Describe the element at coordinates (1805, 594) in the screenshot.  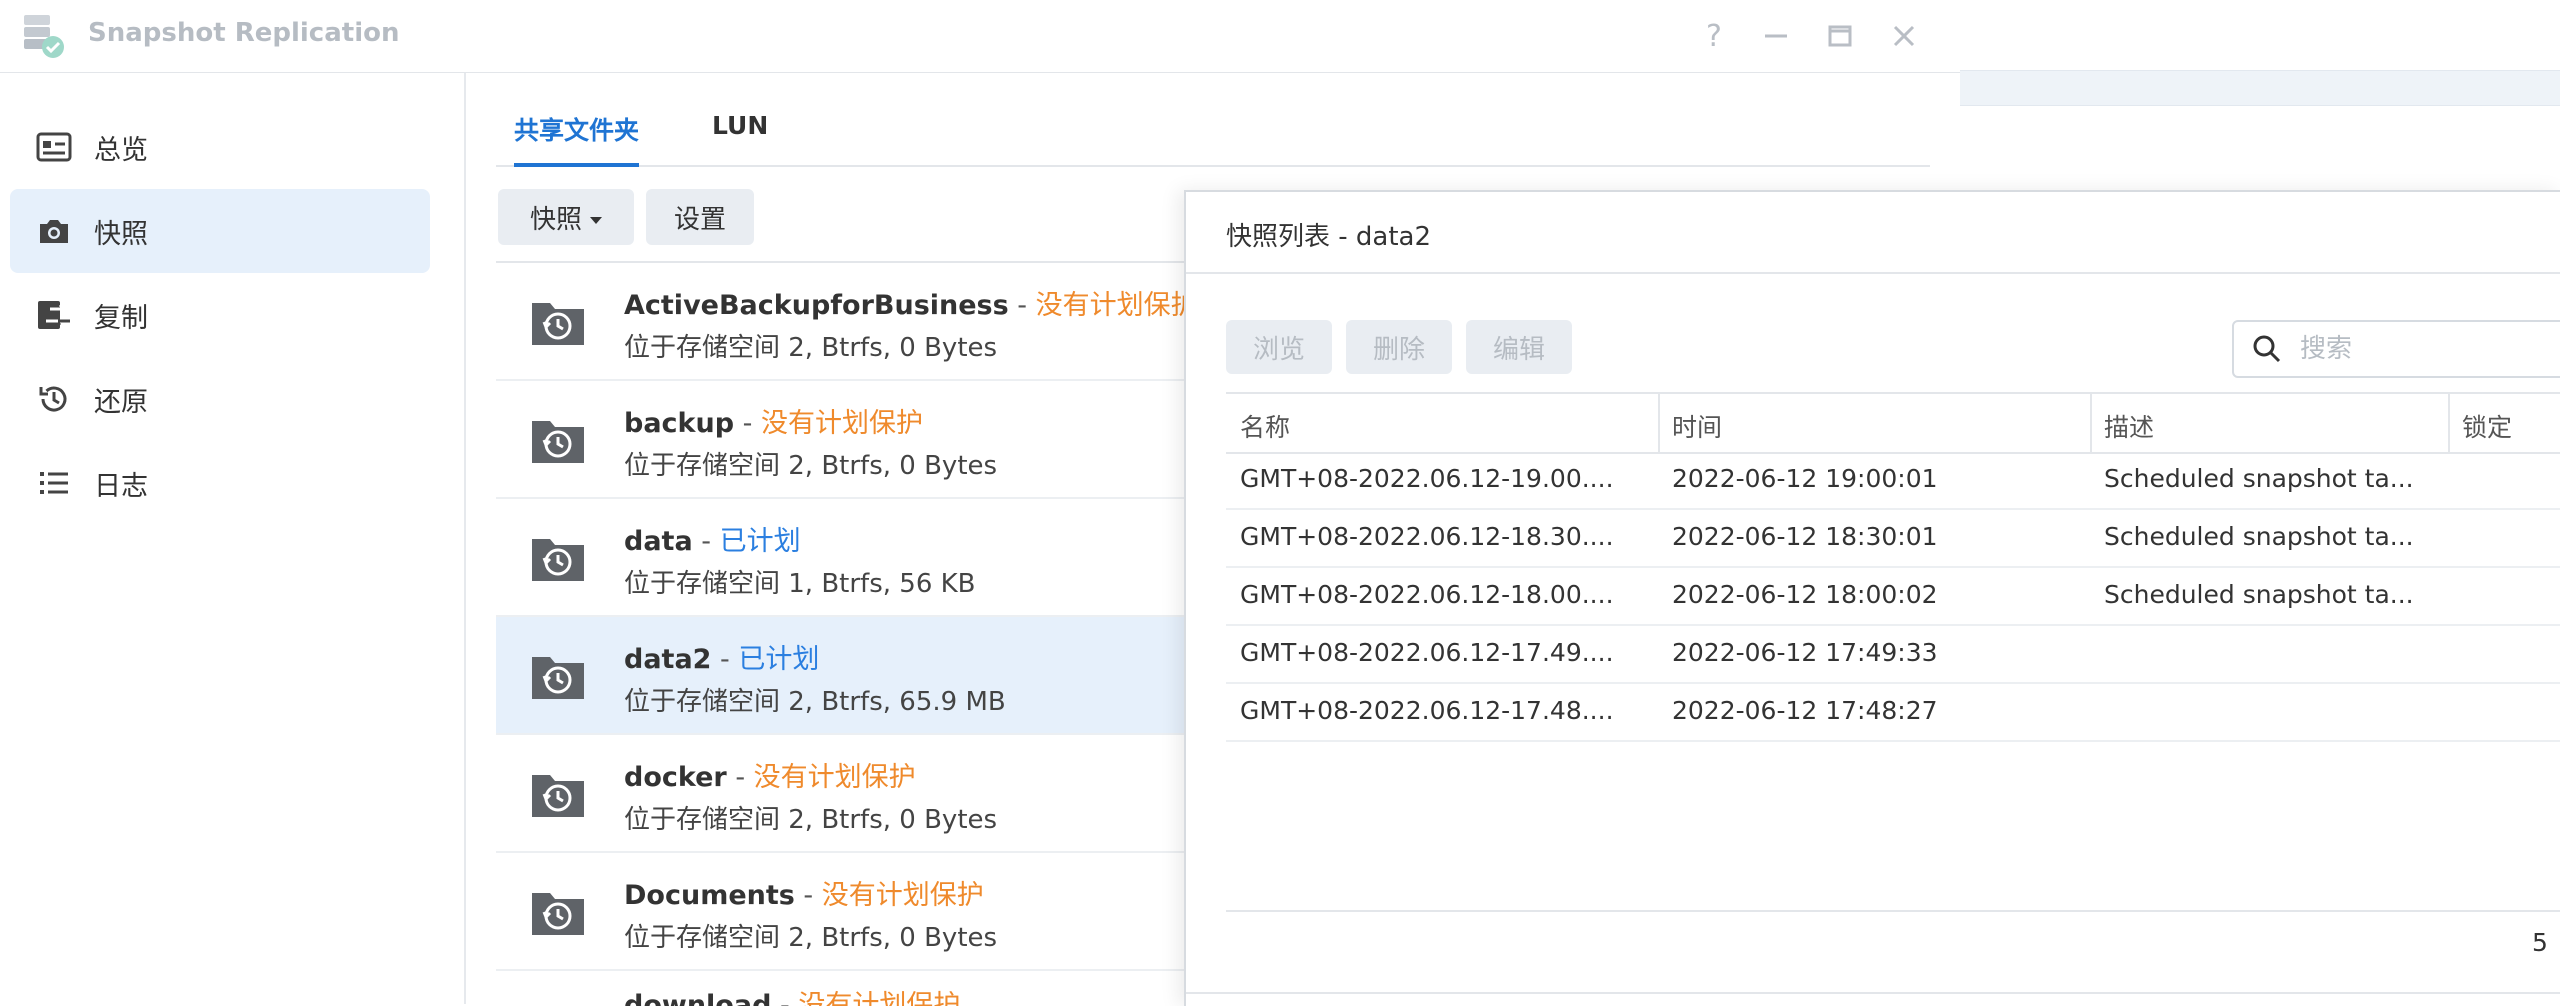
I see `cell-time: 2022-06-12 18:00:02` at that location.